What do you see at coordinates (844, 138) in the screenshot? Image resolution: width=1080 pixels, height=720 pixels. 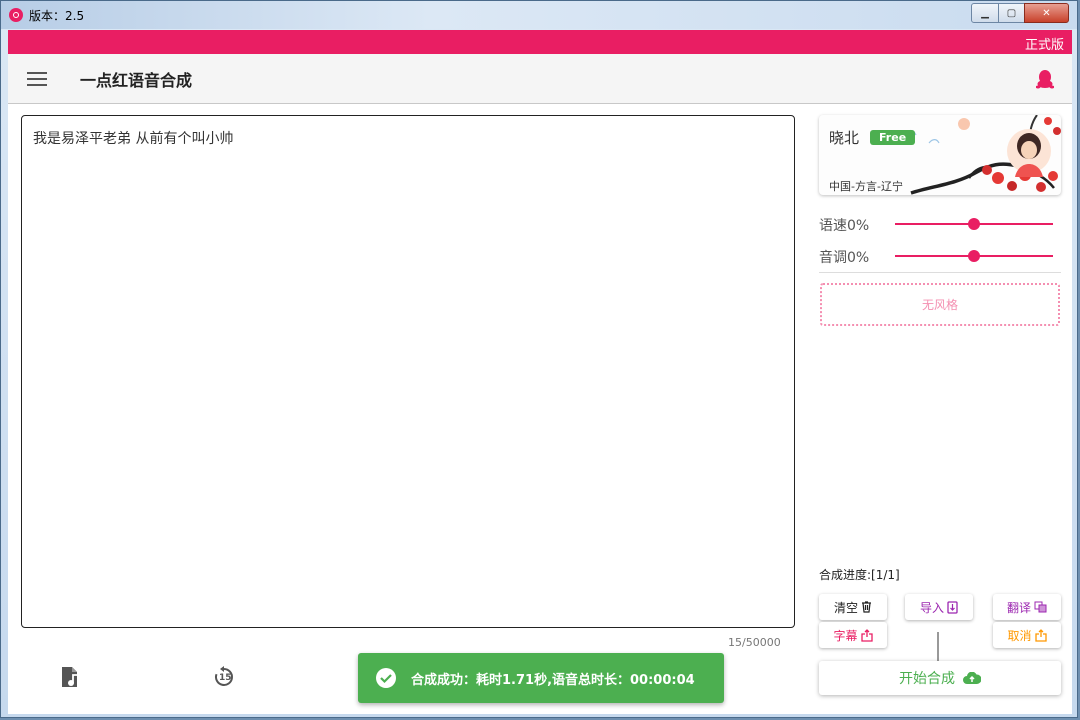 I see `voice-name: 晓北` at bounding box center [844, 138].